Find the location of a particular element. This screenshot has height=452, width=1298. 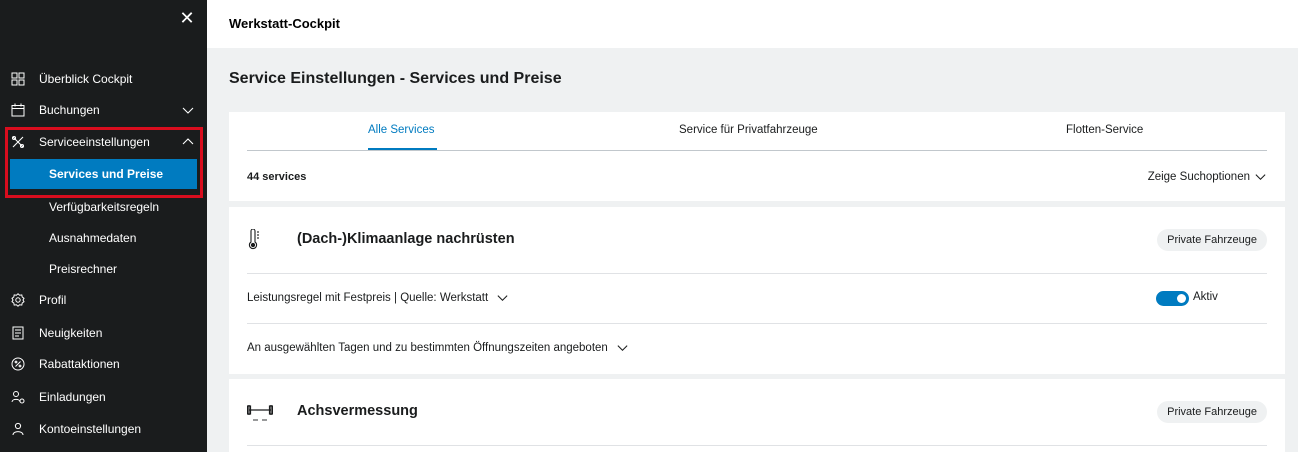

close-icon: ✕ is located at coordinates (187, 18).